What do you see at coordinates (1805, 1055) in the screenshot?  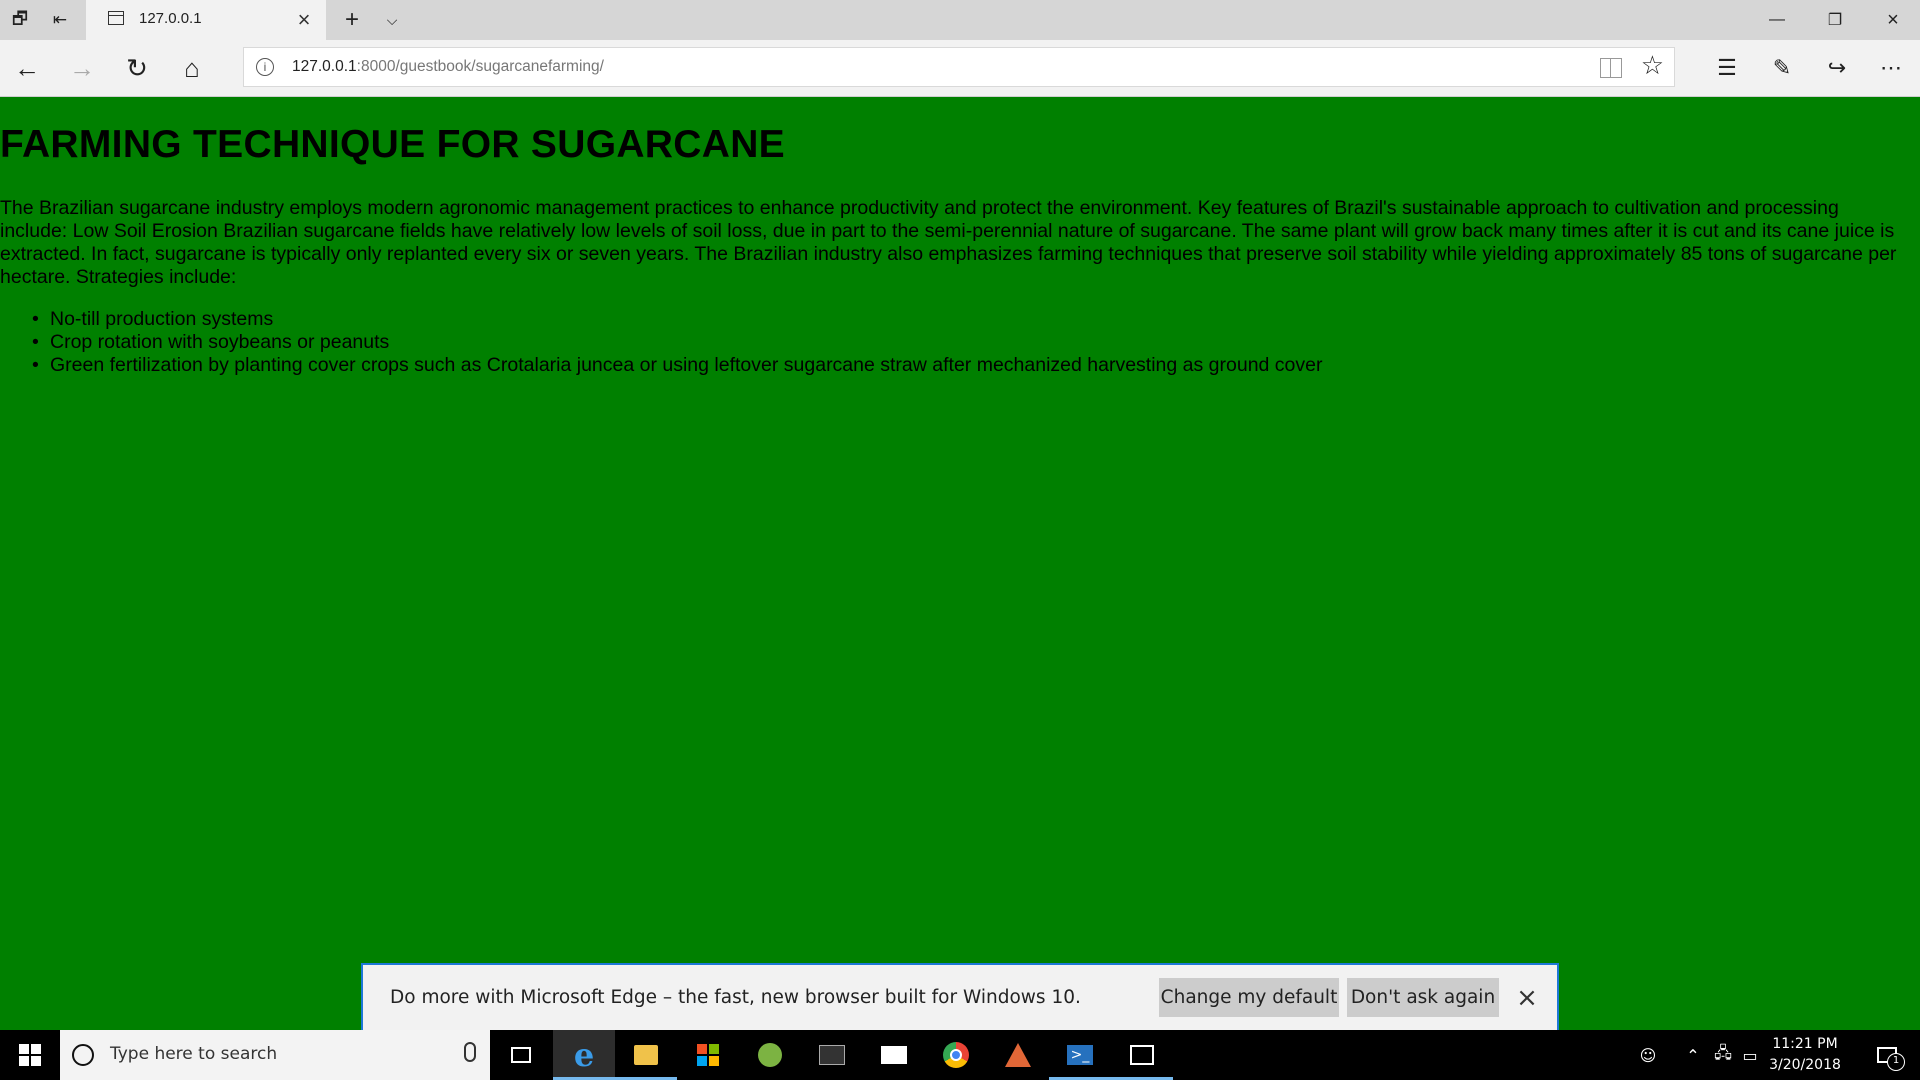 I see `system-clock: 11:21 PM 3/20/2018` at bounding box center [1805, 1055].